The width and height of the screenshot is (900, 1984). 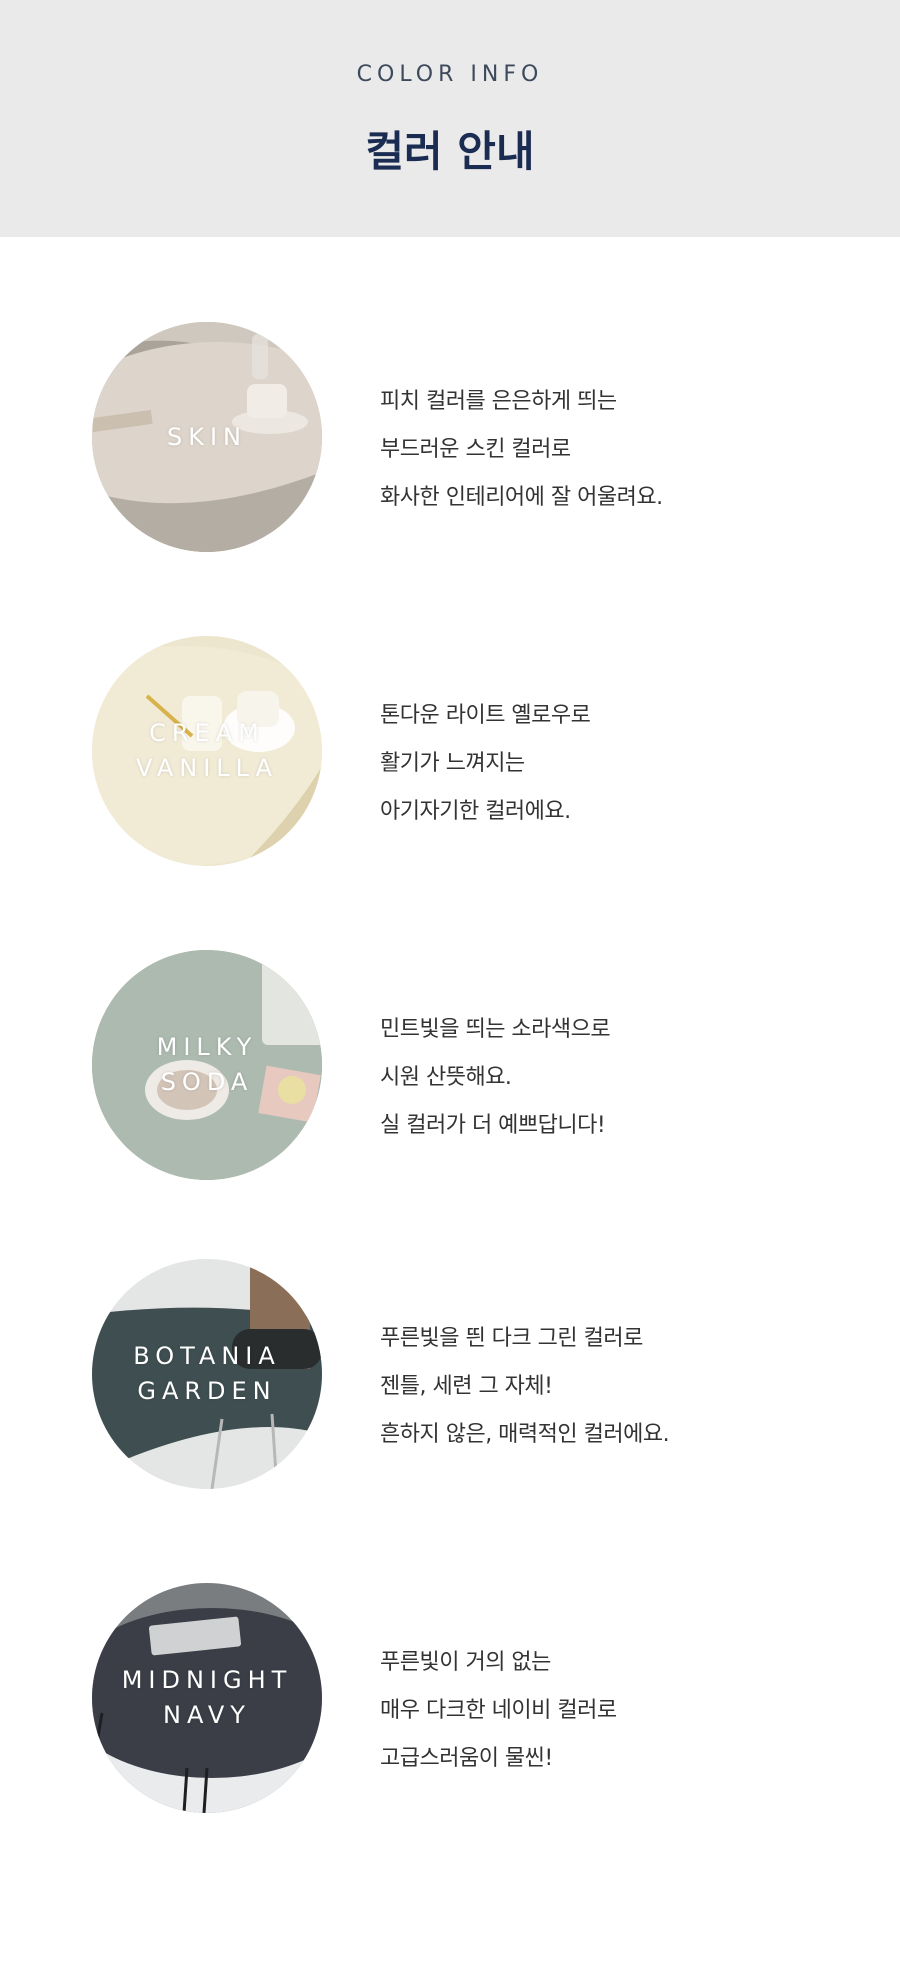 I want to click on color-swatch-image-milky-soda: MILKY SODA, so click(x=207, y=1065).